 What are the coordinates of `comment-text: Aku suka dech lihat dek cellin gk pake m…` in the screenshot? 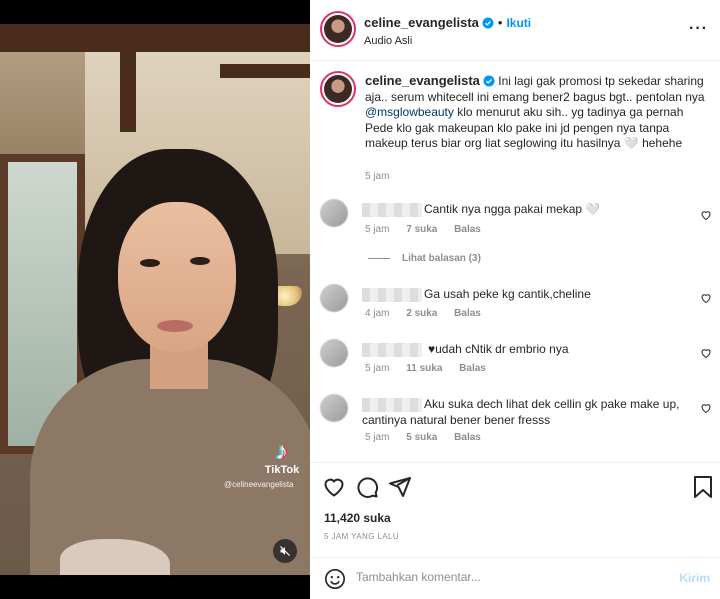 It's located at (521, 412).